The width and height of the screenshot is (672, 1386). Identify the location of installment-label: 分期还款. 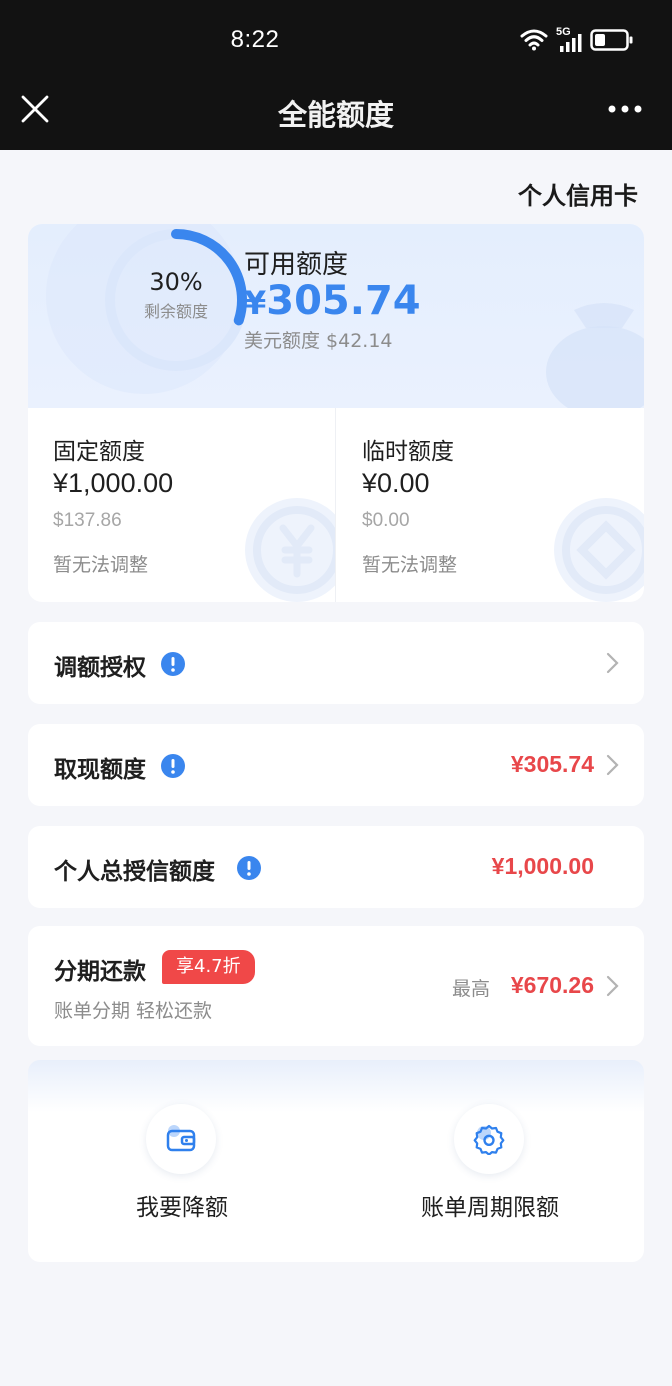
(100, 972).